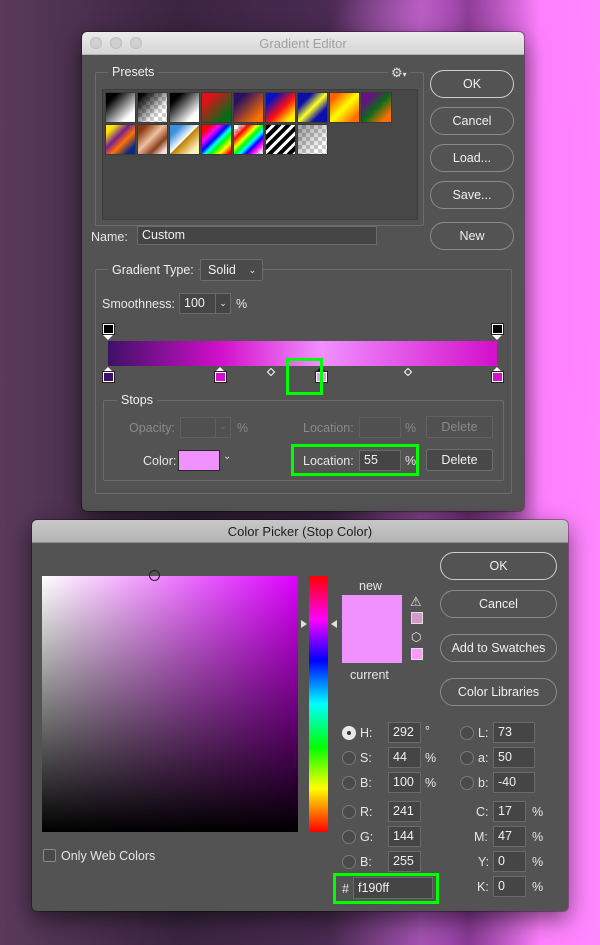 This screenshot has width=600, height=945. I want to click on preset-spectrum, so click(216, 139).